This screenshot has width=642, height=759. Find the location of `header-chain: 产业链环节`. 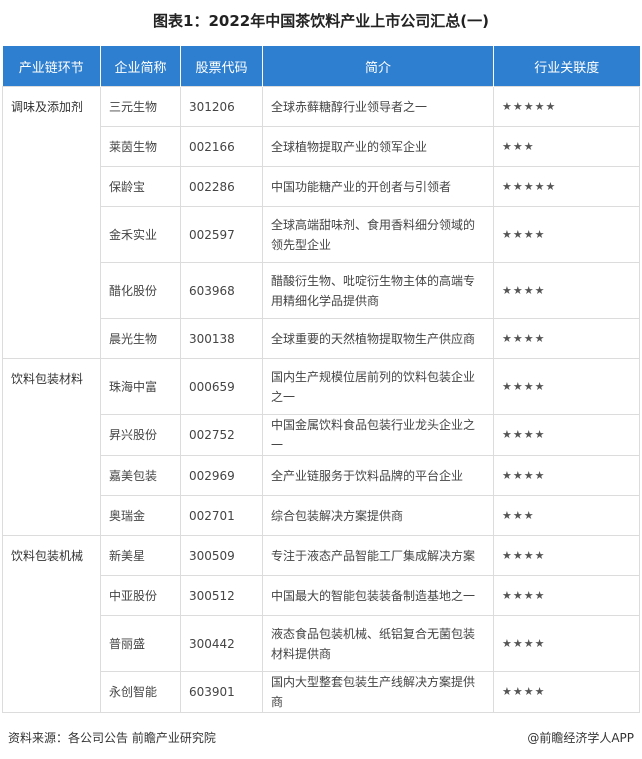

header-chain: 产业链环节 is located at coordinates (51, 66).